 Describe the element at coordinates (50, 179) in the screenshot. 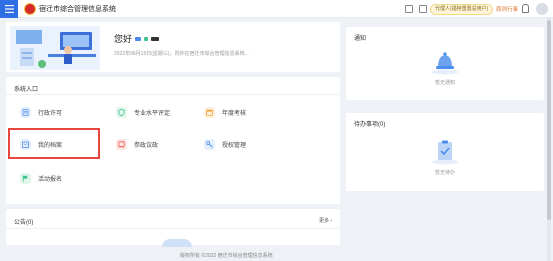

I see `entry-label: 活动报名` at that location.